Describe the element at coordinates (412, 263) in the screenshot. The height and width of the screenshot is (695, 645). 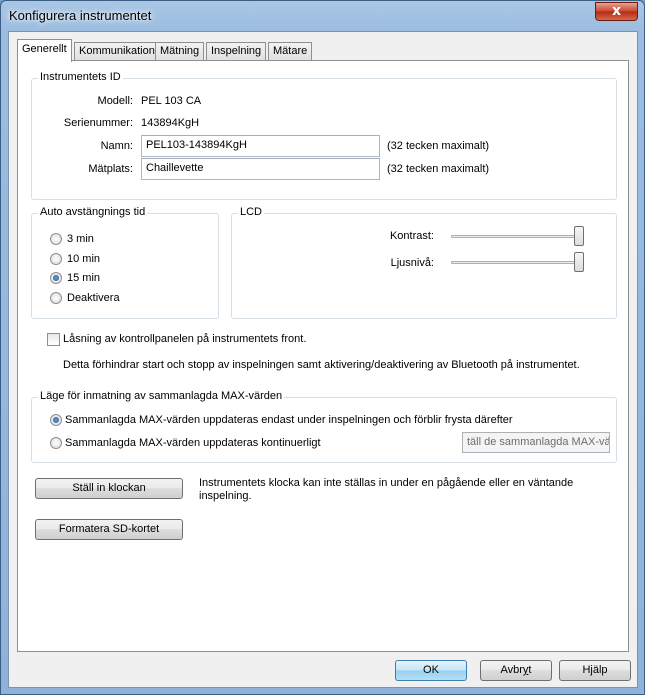
I see `brightness-label: Ljusnivå:` at that location.